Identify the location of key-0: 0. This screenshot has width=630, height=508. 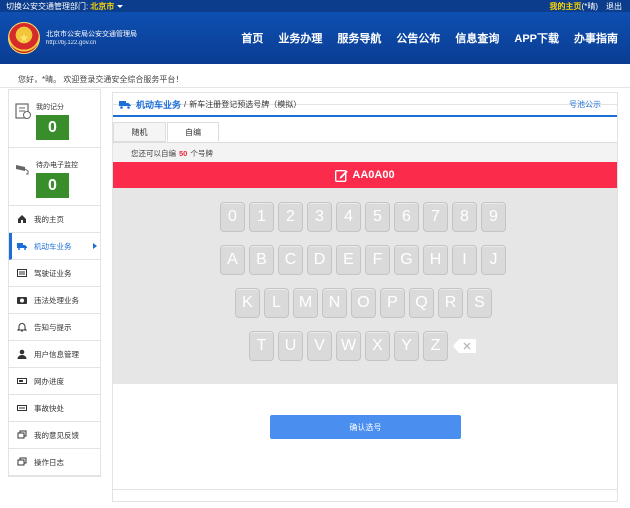
(232, 217).